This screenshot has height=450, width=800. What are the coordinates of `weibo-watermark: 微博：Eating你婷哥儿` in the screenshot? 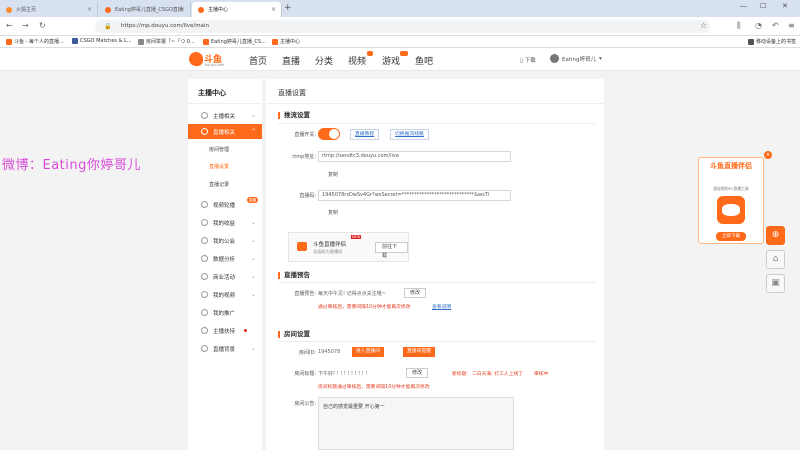 It's located at (71, 165).